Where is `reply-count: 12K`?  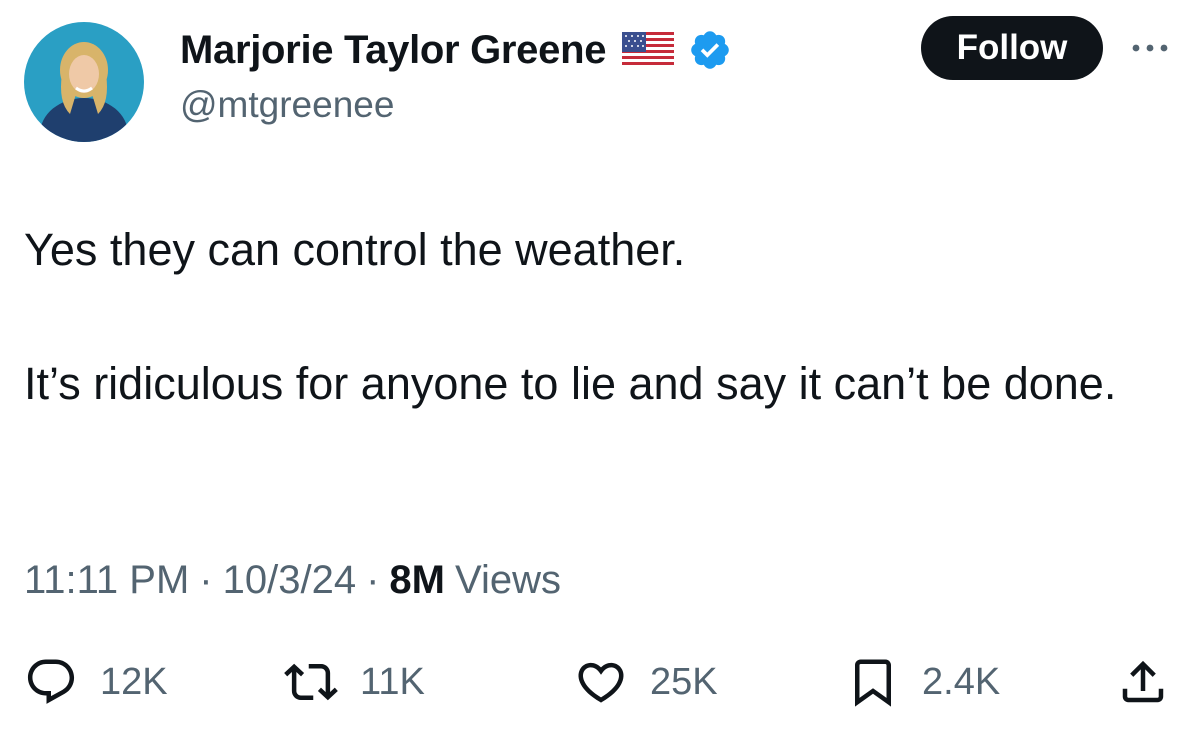
reply-count: 12K is located at coordinates (134, 681).